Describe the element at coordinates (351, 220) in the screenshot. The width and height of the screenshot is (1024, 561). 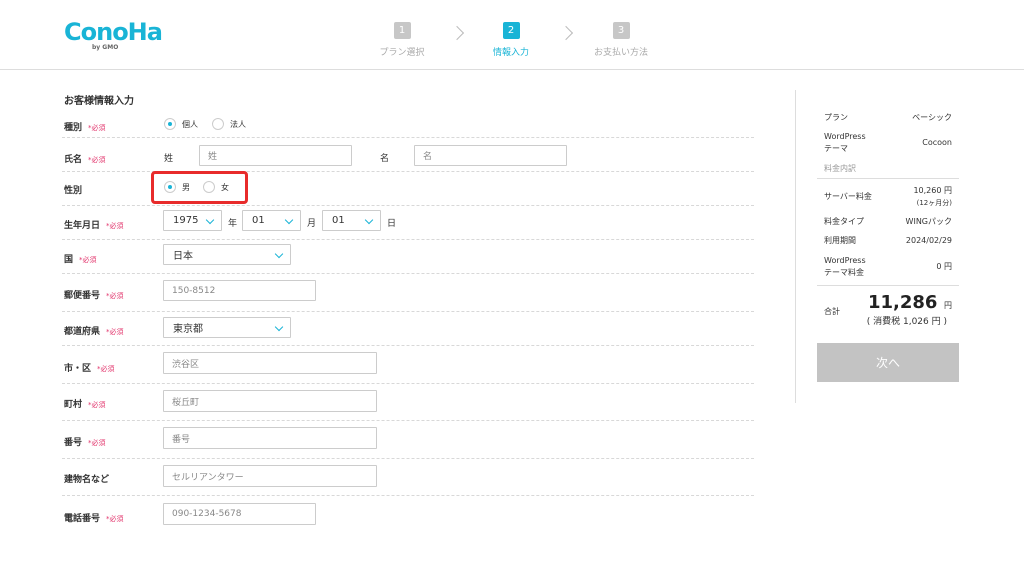
I see `birth-day-select: 01` at that location.